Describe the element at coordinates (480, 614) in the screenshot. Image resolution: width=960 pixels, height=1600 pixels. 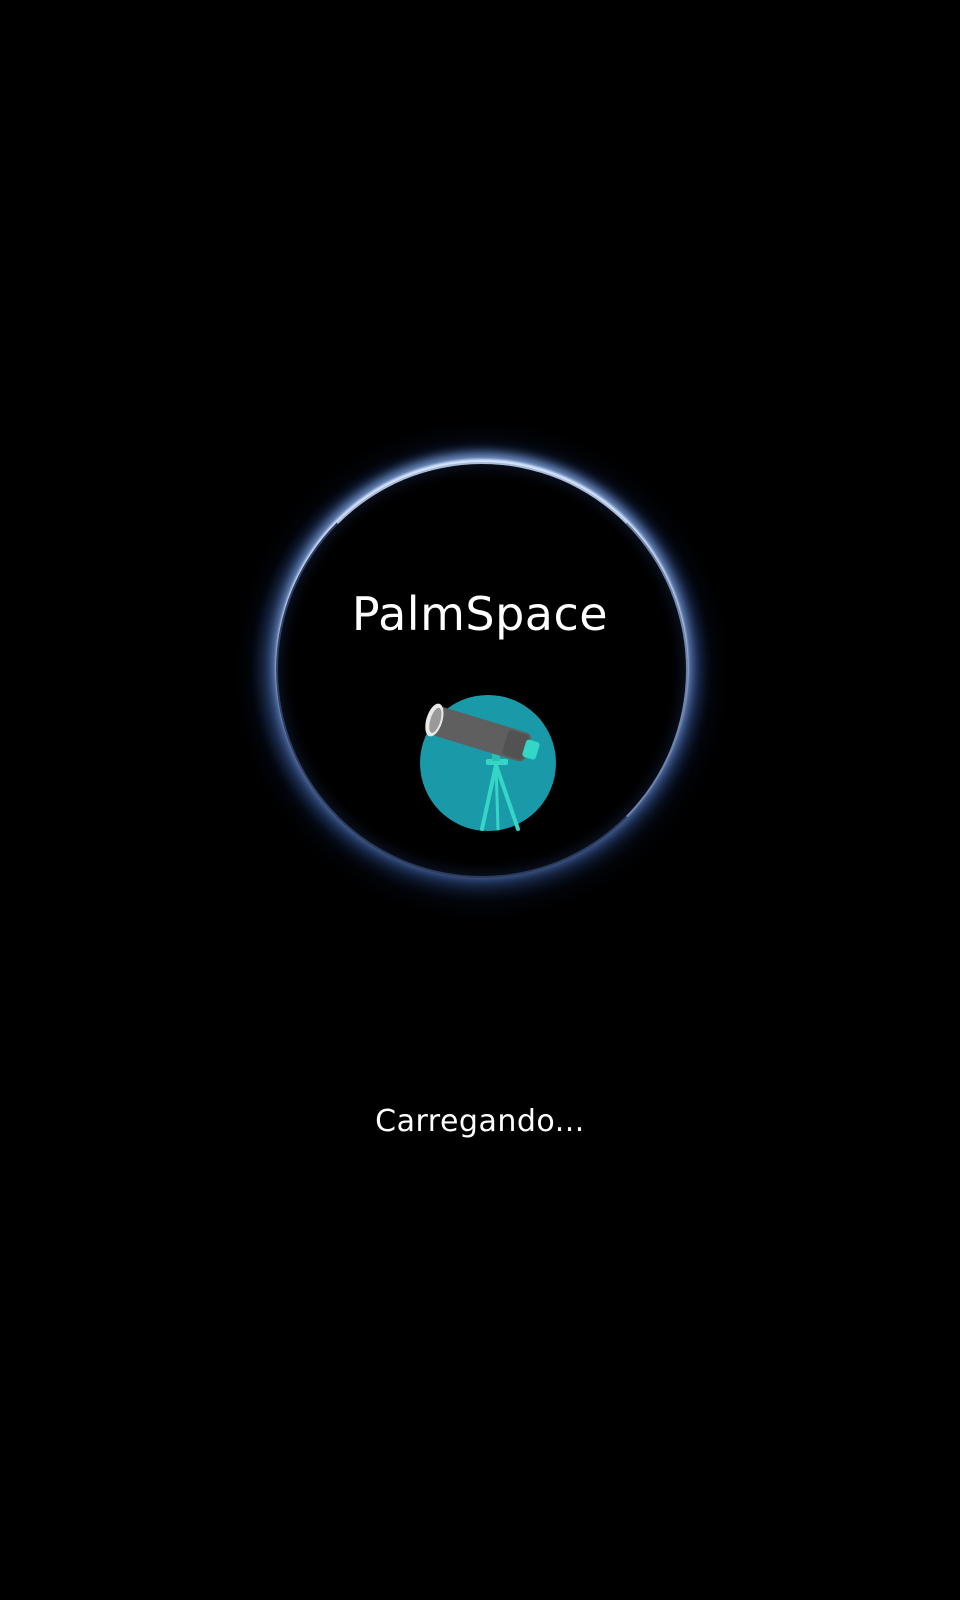
I see `app-title: PalmSpace` at that location.